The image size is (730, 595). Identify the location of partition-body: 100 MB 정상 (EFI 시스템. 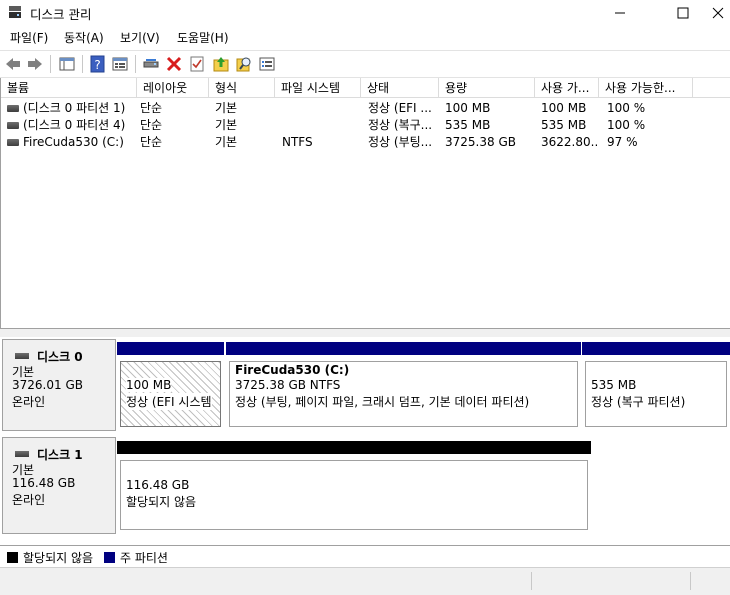
(170, 394).